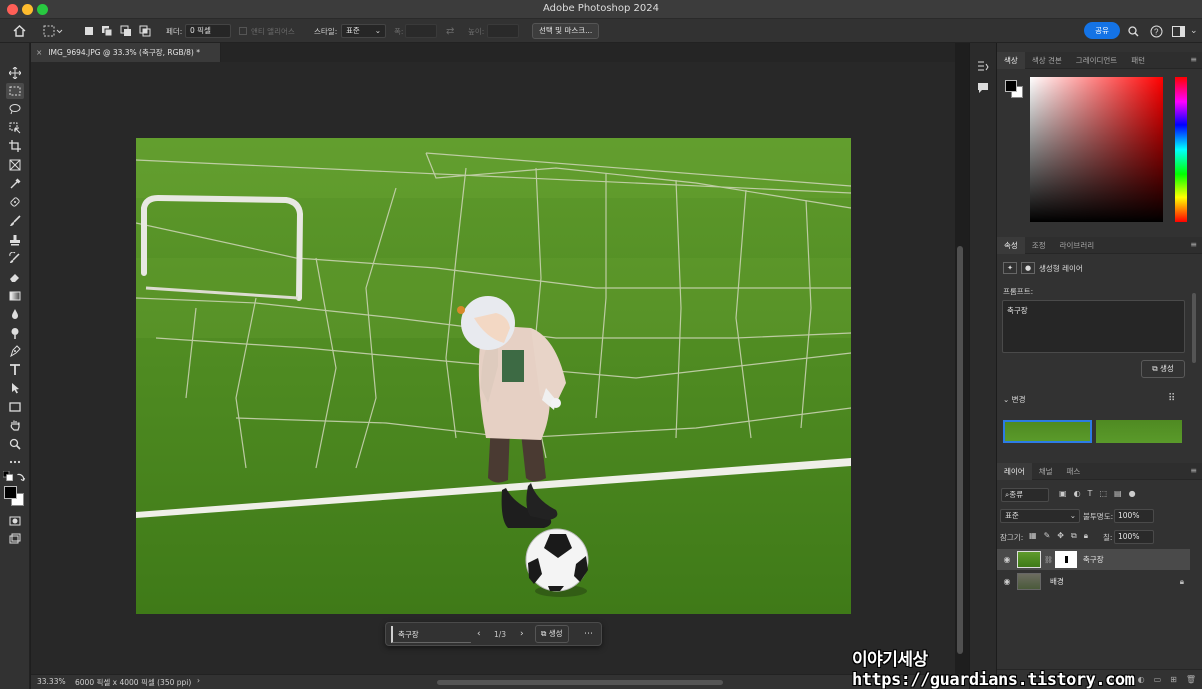 Image resolution: width=1202 pixels, height=689 pixels. What do you see at coordinates (1178, 31) in the screenshot?
I see `workspace-icon` at bounding box center [1178, 31].